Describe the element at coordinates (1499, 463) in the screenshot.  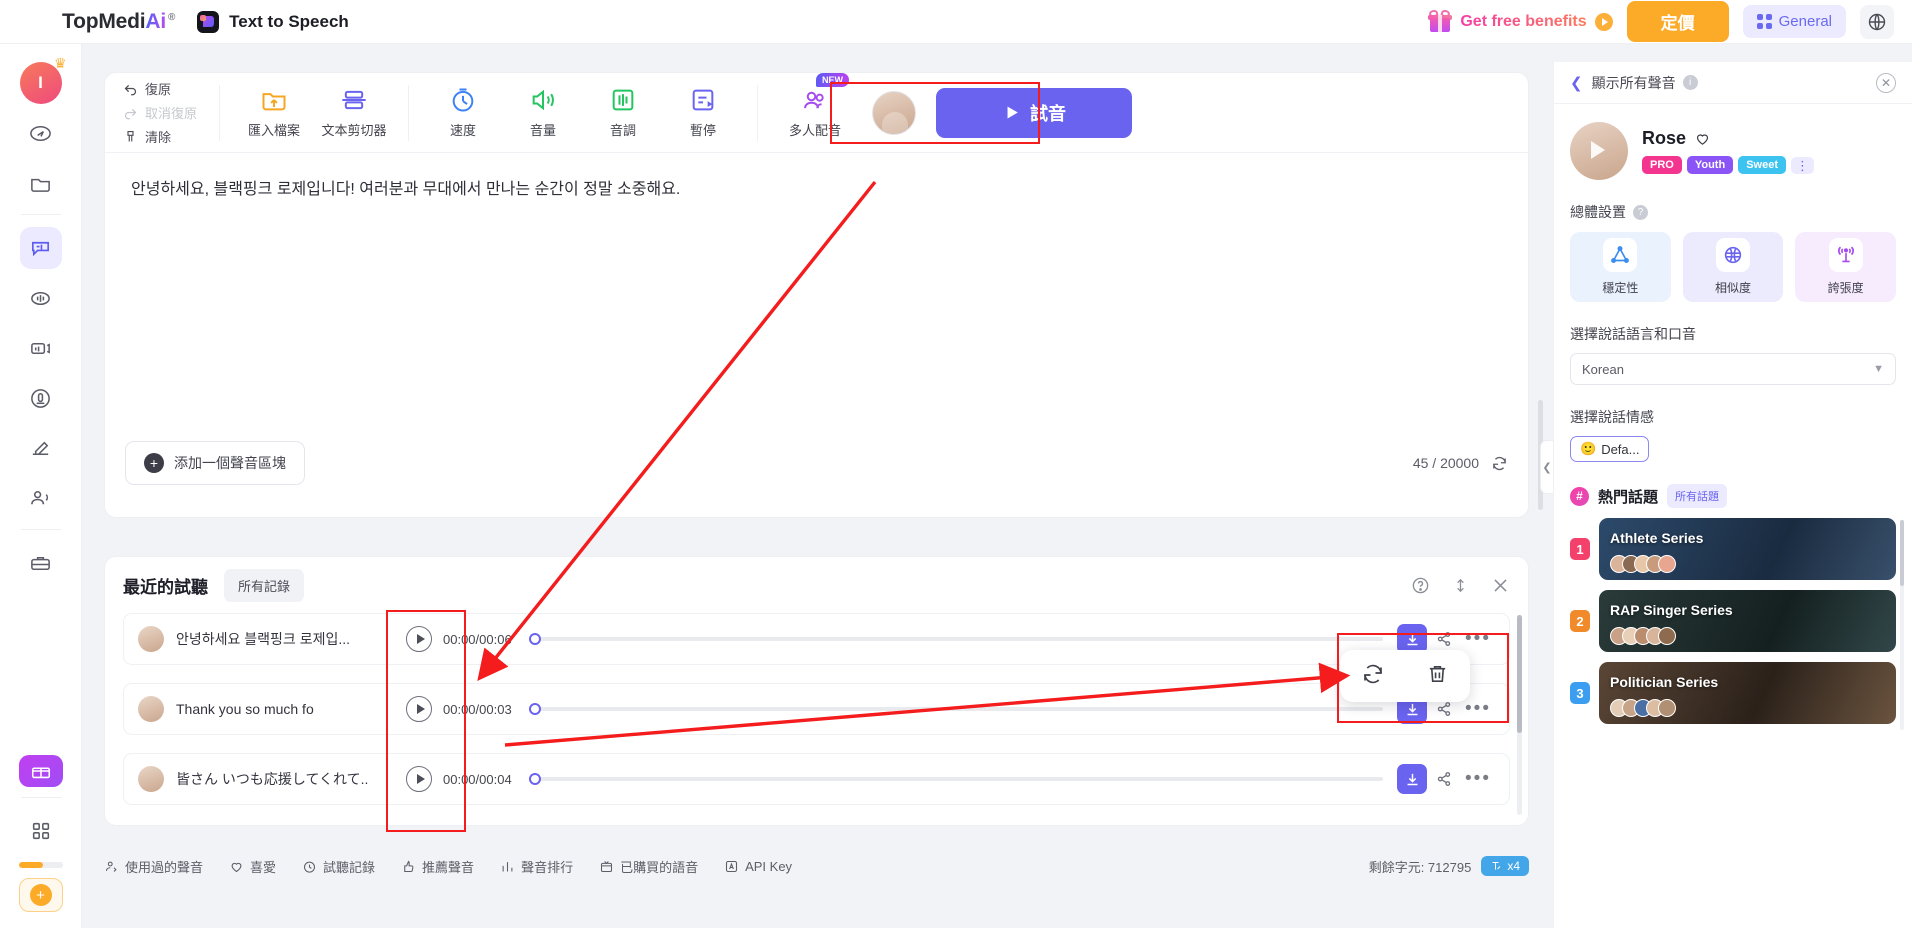
I see `refresh-icon` at that location.